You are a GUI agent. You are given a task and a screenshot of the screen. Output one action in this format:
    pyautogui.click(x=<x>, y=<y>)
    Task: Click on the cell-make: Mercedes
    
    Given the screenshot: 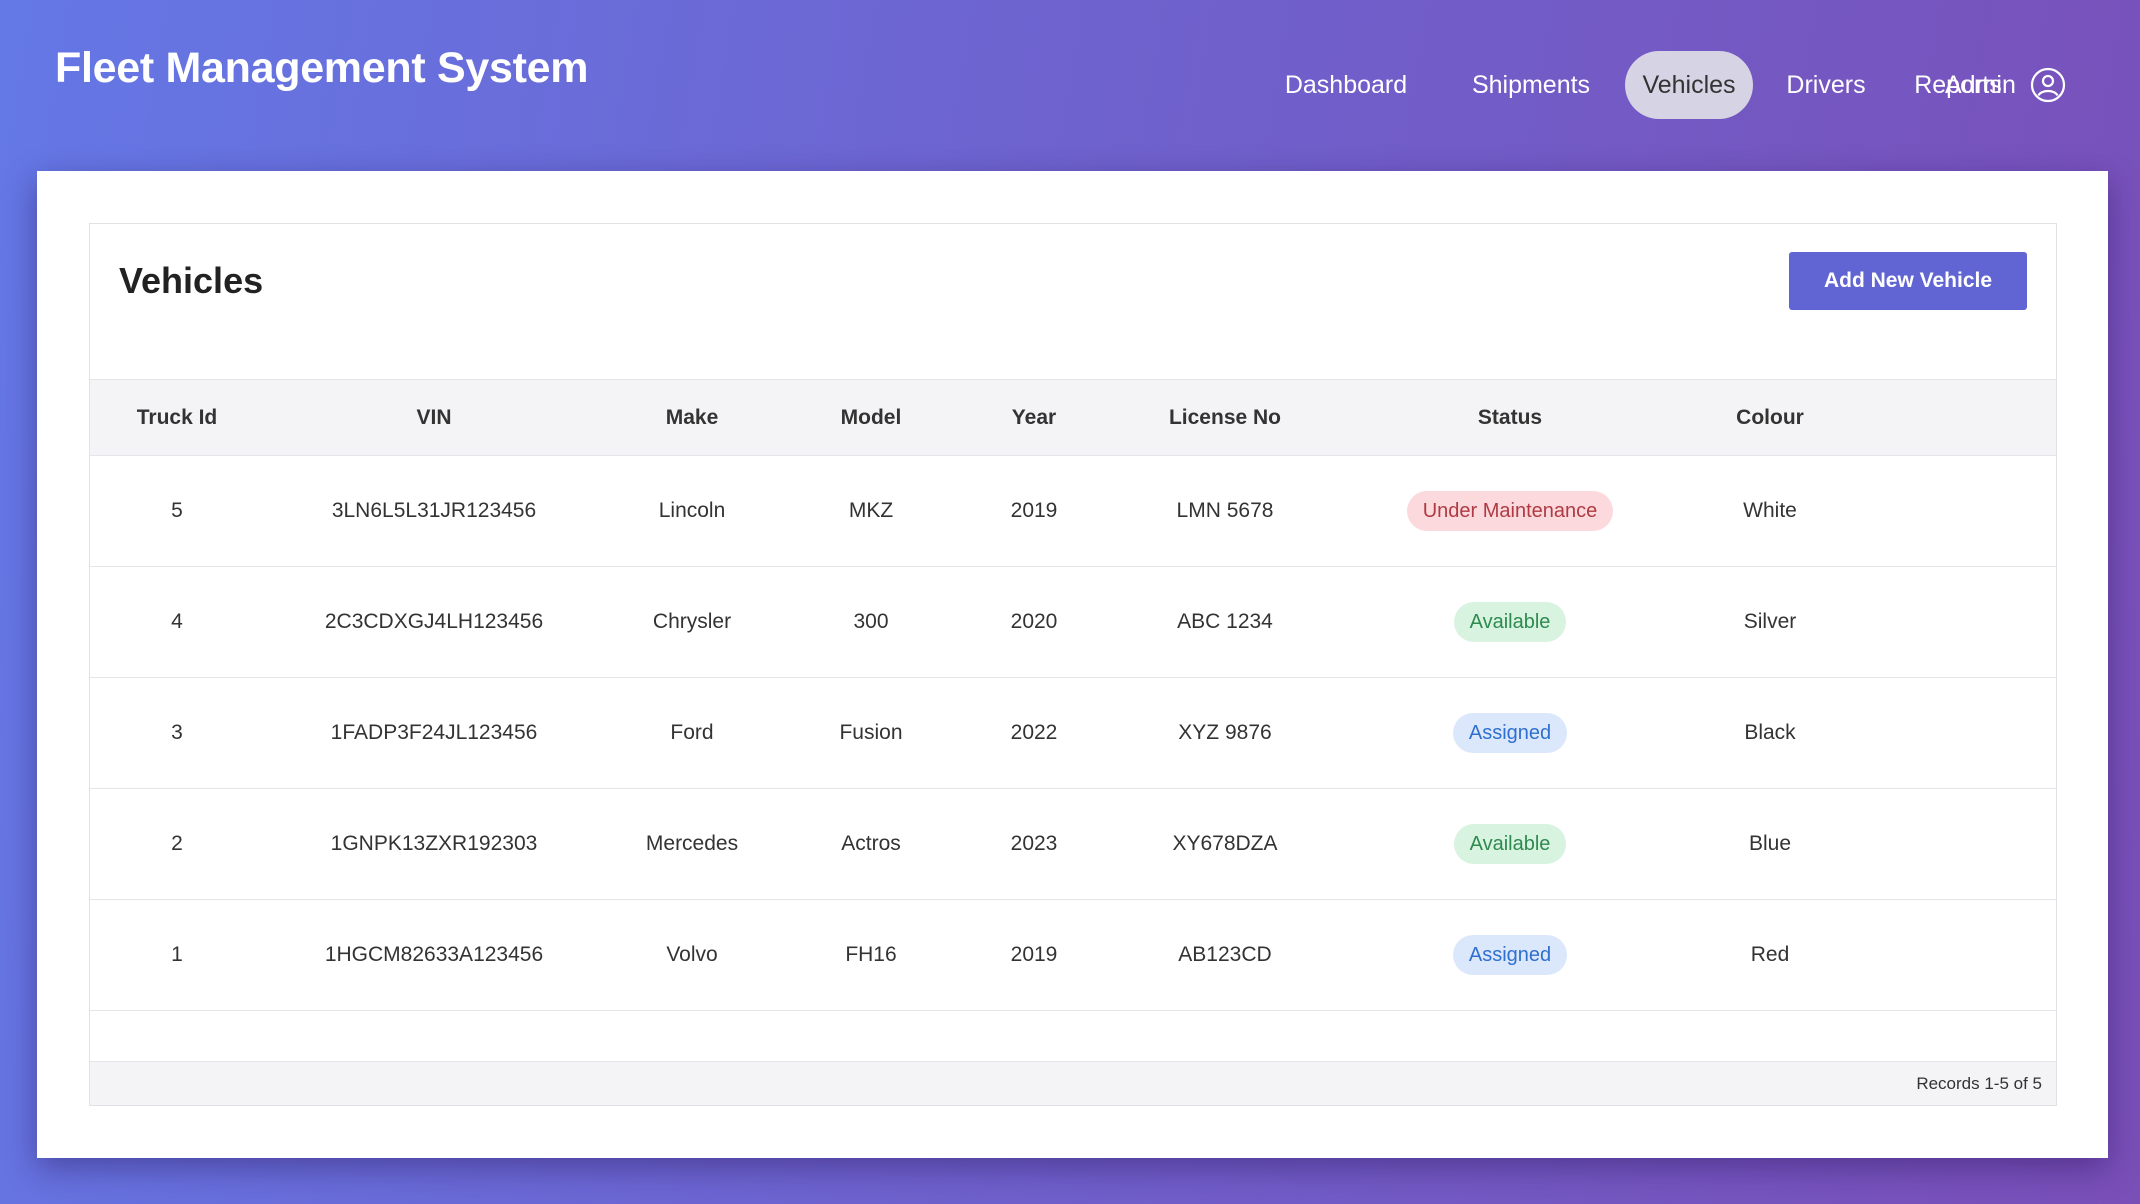 What is the action you would take?
    pyautogui.click(x=692, y=844)
    